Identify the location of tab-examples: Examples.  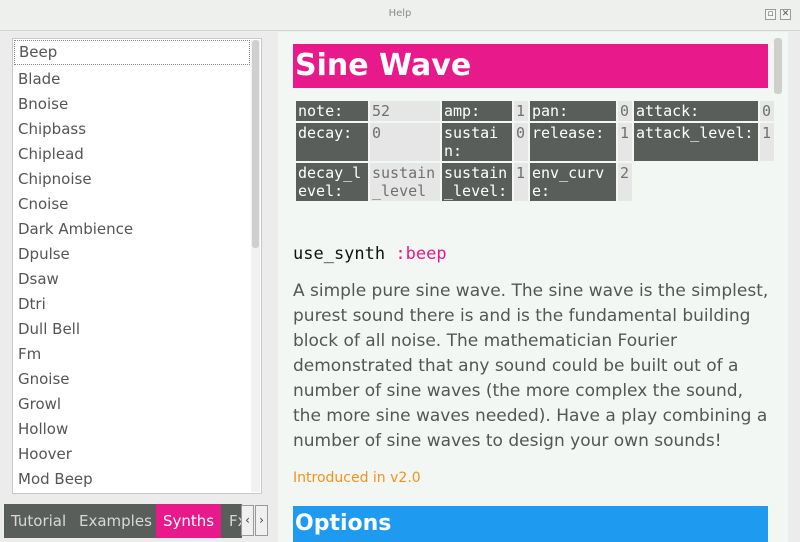
(115, 521).